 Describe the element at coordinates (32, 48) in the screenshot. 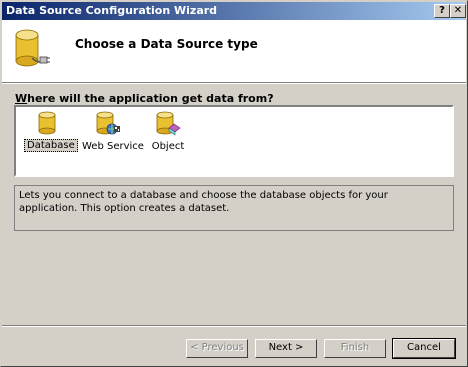

I see `data-source-icon` at that location.